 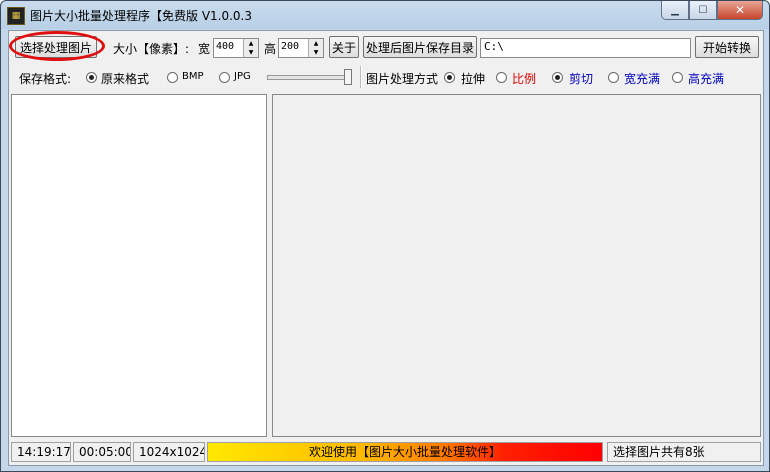 I want to click on height-stepper: 200 ▲ ▼, so click(x=301, y=48).